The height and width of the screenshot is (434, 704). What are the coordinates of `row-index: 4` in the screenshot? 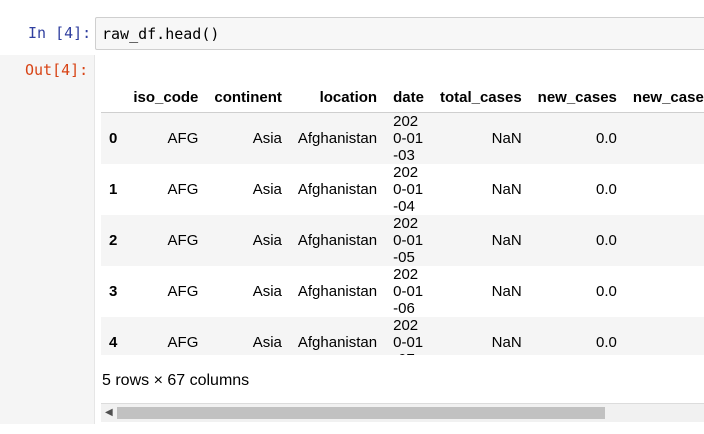 It's located at (113, 342).